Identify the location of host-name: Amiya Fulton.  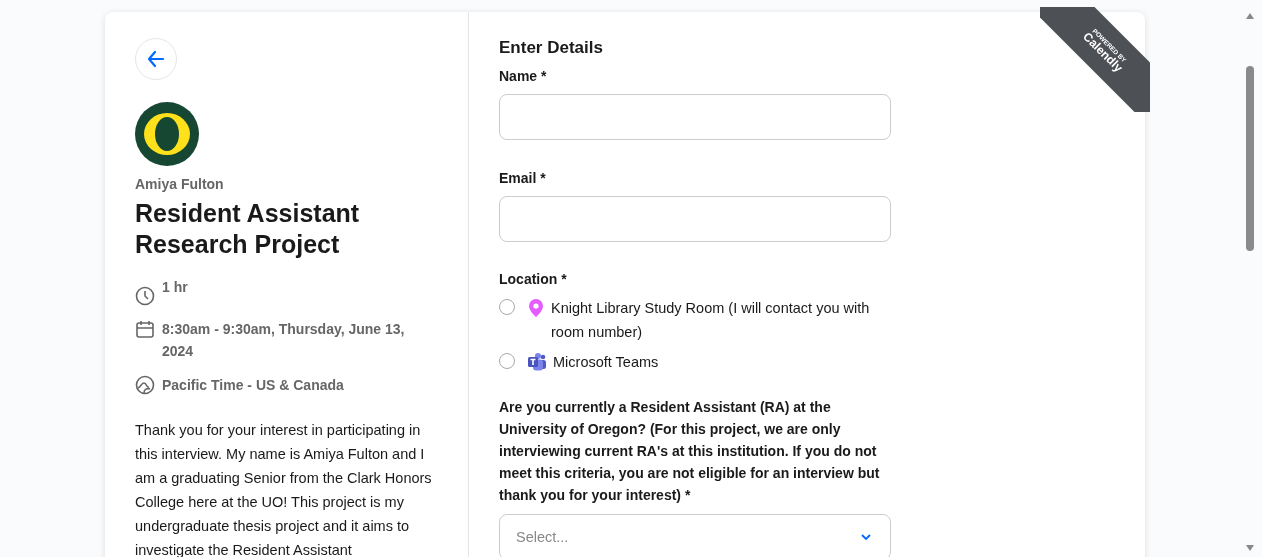
(180, 184).